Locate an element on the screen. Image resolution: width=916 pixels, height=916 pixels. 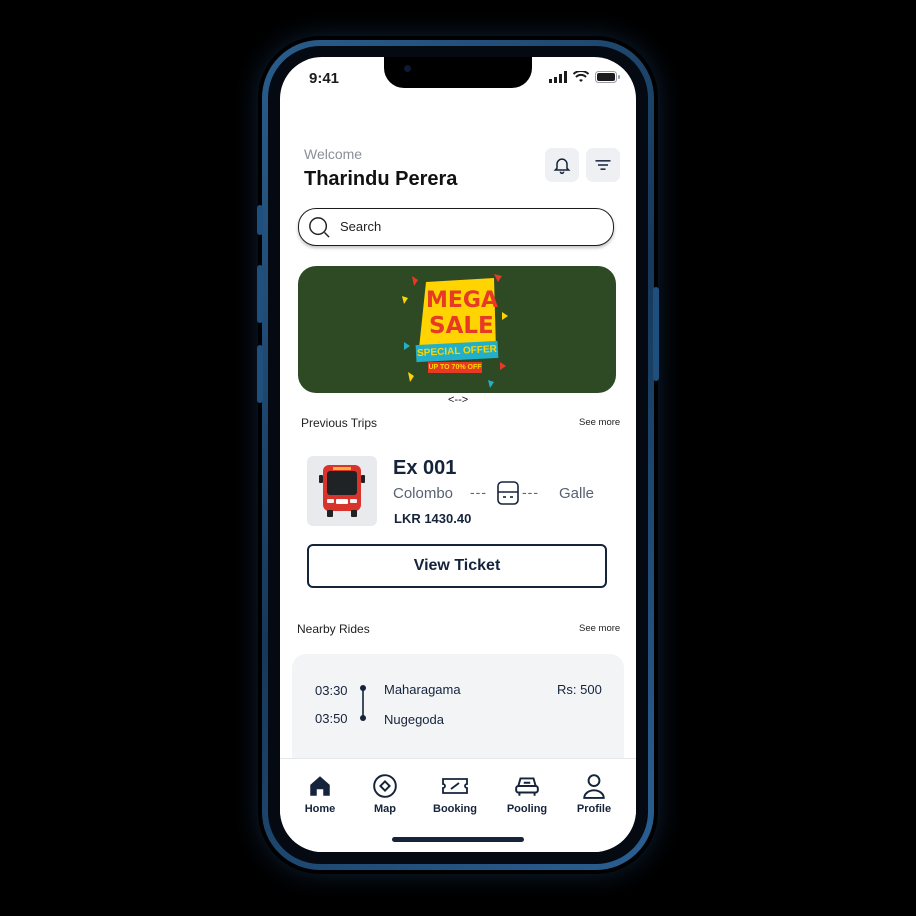
nav-pooling-label: Pooling is located at coordinates (527, 809).